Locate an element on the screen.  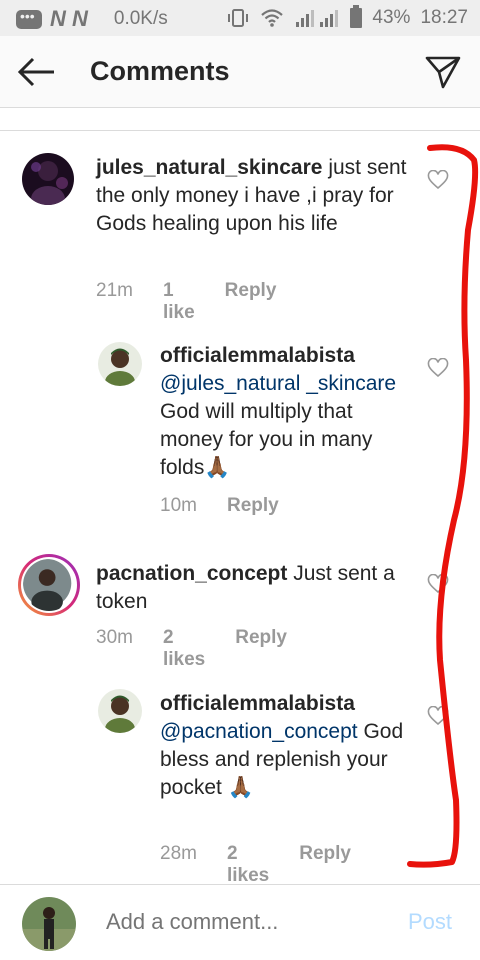
comment-time: 30m is located at coordinates (114, 637).